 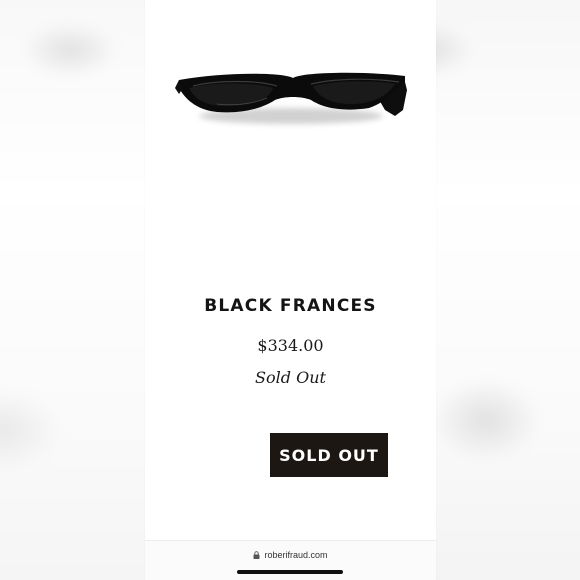 I want to click on home-indicator, so click(x=290, y=572).